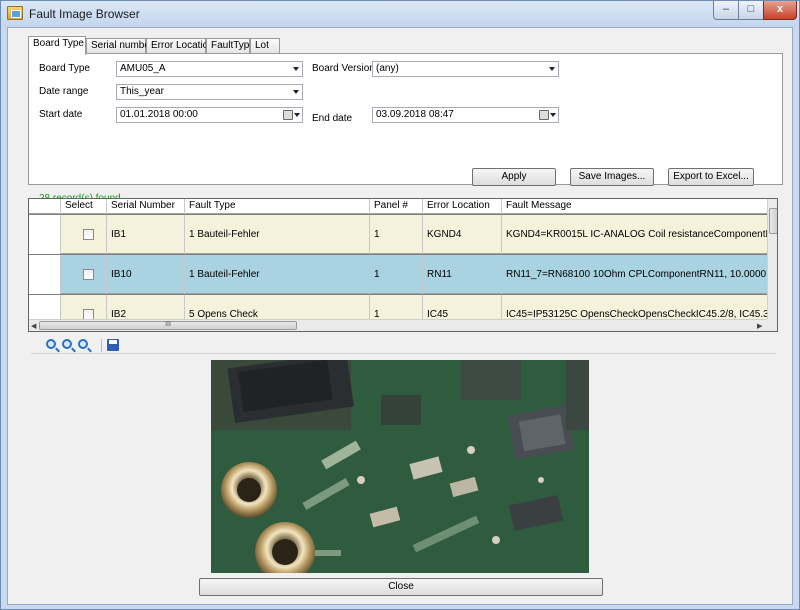 Image resolution: width=800 pixels, height=610 pixels. I want to click on image-toolbar, so click(403, 346).